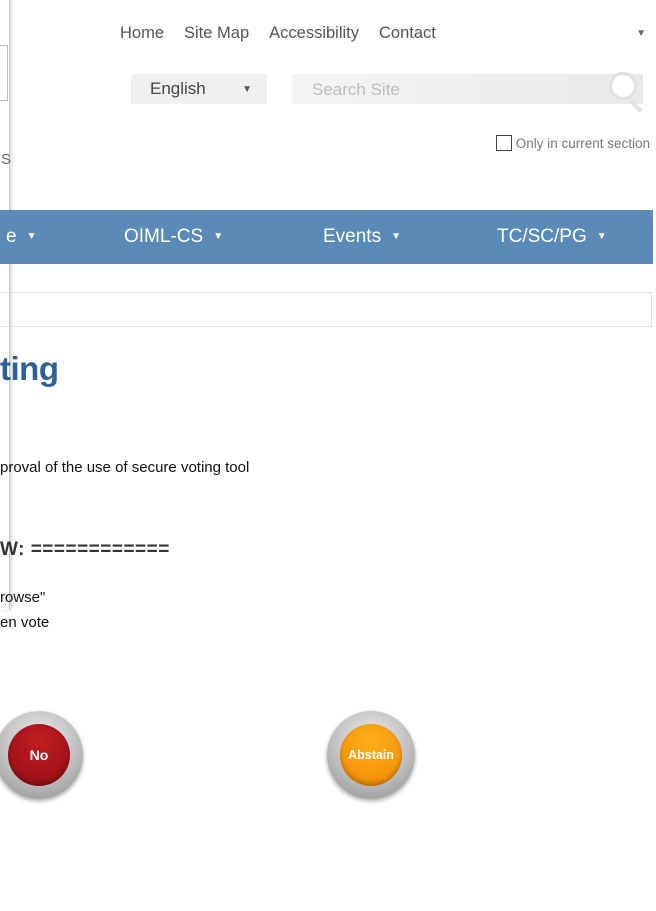 Image resolution: width=656 pixels, height=911 pixels. Describe the element at coordinates (29, 368) in the screenshot. I see `page-title: ting` at that location.